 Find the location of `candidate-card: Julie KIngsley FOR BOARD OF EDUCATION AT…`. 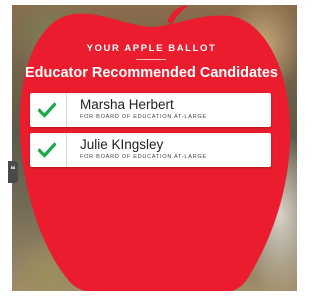

candidate-card: Julie KIngsley FOR BOARD OF EDUCATION AT… is located at coordinates (150, 150).